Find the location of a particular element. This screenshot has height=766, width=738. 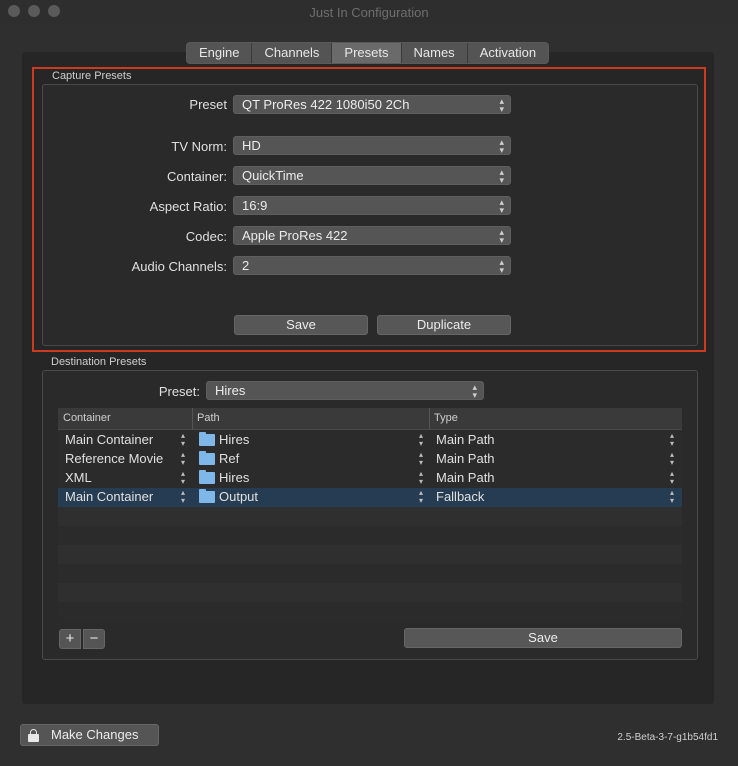

destination-preset-value: Hires is located at coordinates (230, 390).